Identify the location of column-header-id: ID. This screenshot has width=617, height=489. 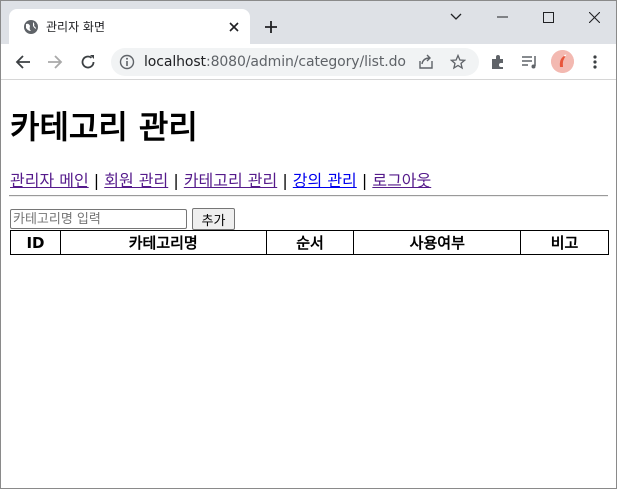
(35, 242).